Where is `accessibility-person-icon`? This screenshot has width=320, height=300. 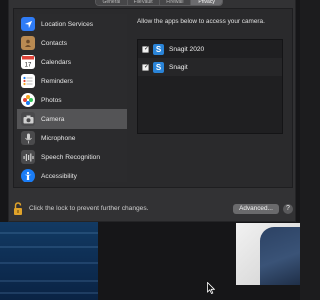 accessibility-person-icon is located at coordinates (28, 175).